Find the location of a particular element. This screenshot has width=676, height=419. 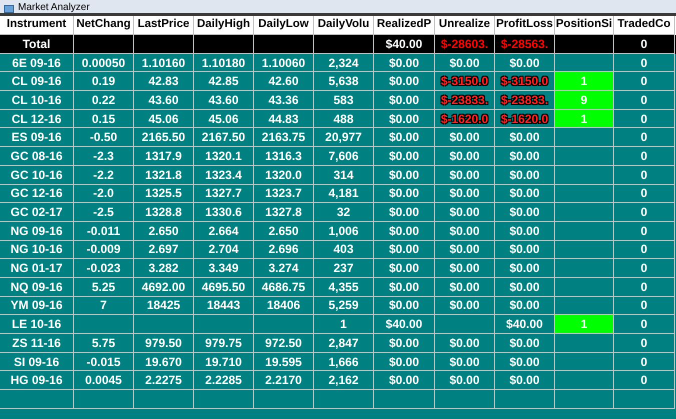

window-icon is located at coordinates (9, 9).